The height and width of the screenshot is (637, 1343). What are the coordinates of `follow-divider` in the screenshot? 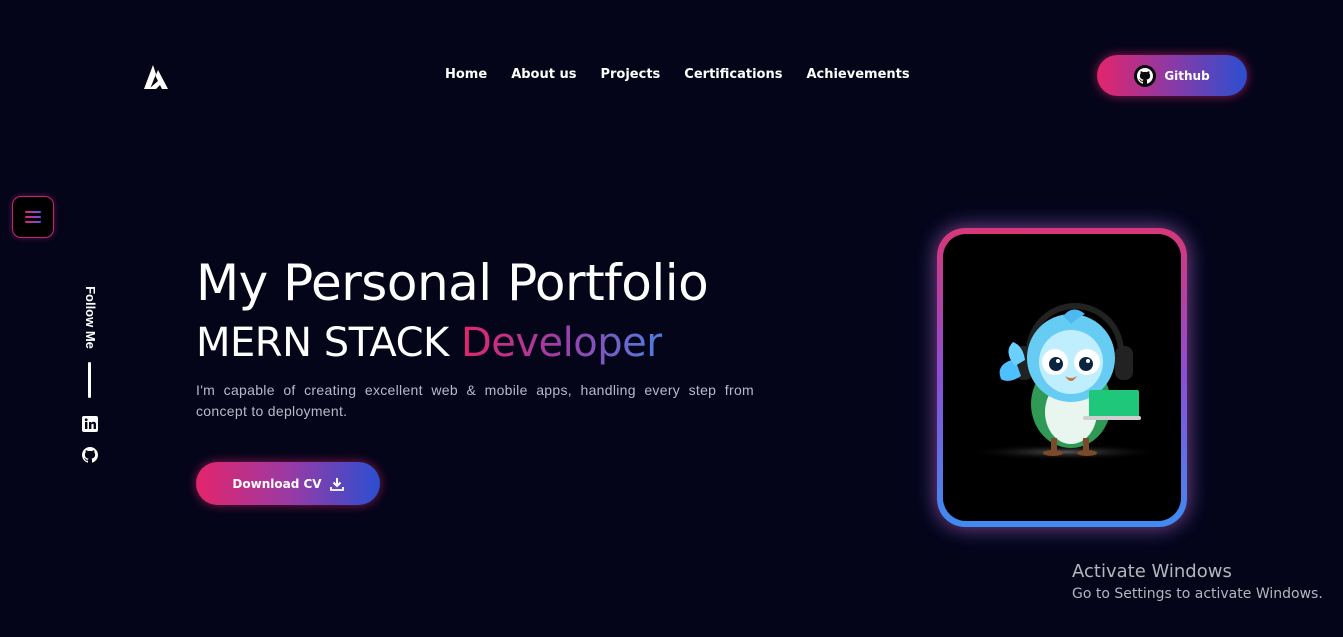 It's located at (89, 380).